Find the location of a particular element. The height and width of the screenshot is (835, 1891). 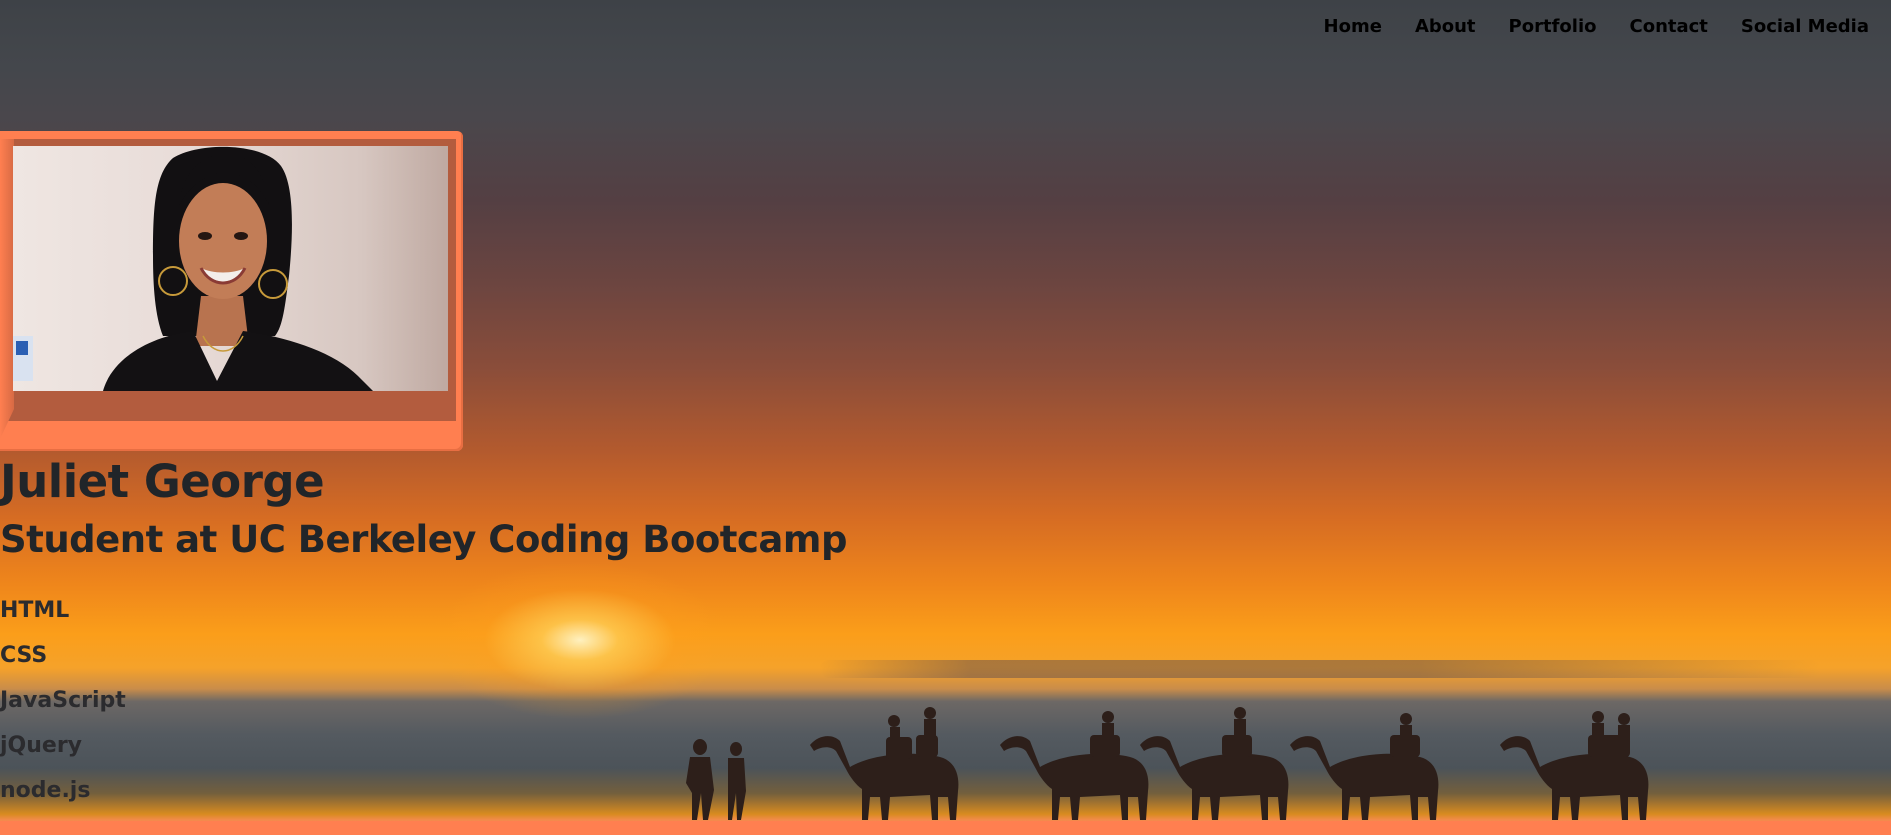

camel-caravan-image is located at coordinates (1167, 763).